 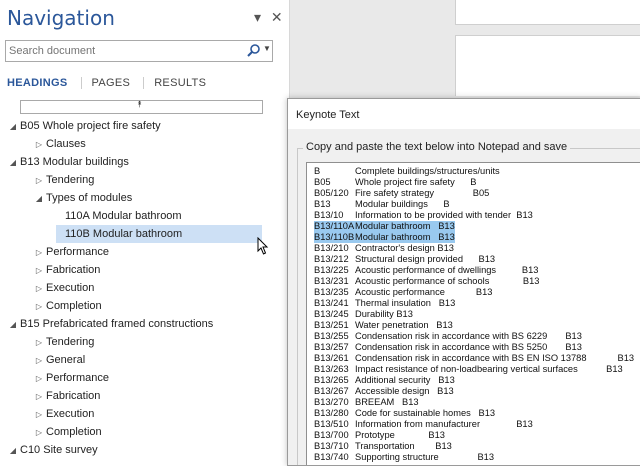 I want to click on tab-headings: HEADINGS, so click(x=42, y=83).